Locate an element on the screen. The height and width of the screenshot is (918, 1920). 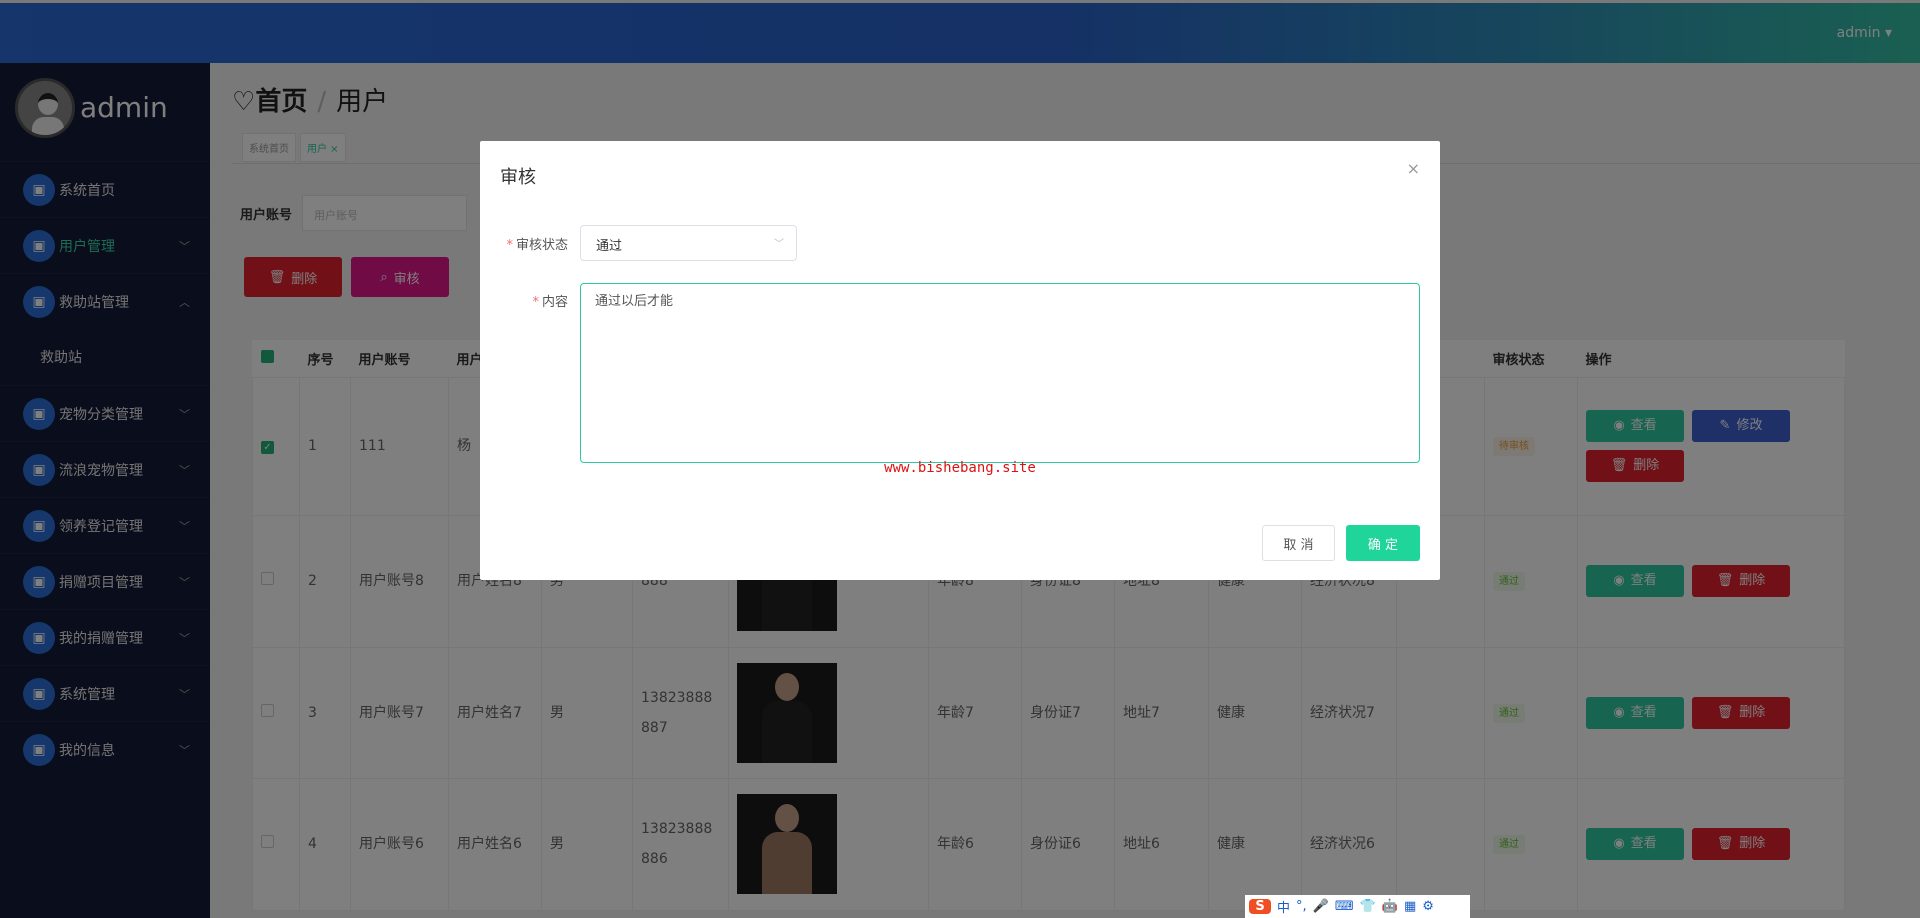
confirm-button: 确 定 is located at coordinates (1383, 543).